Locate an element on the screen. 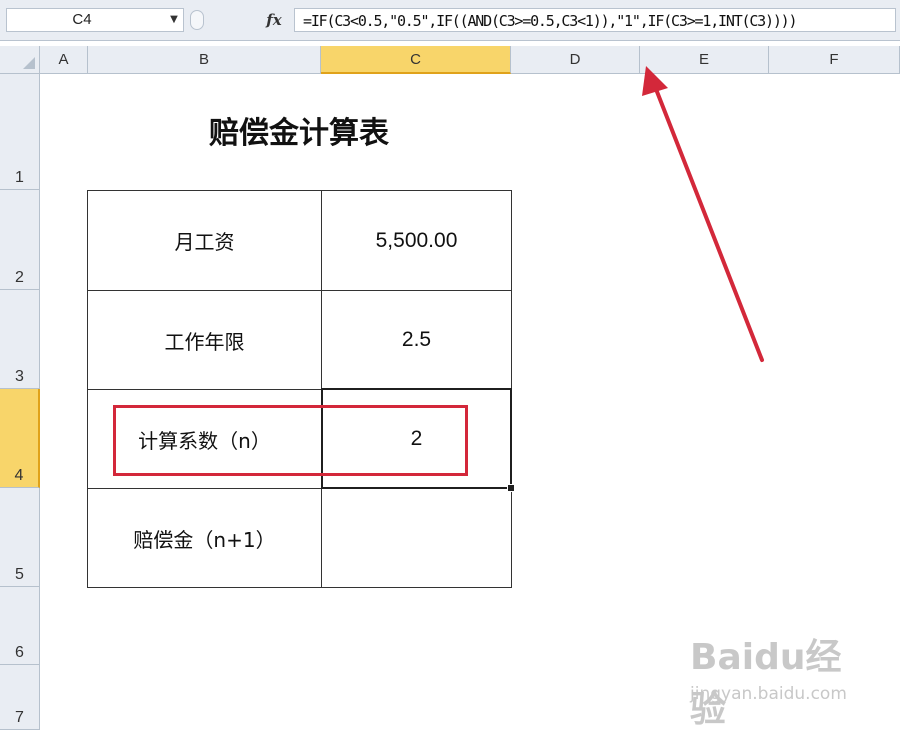  annotation-arrow is located at coordinates (703, 214).